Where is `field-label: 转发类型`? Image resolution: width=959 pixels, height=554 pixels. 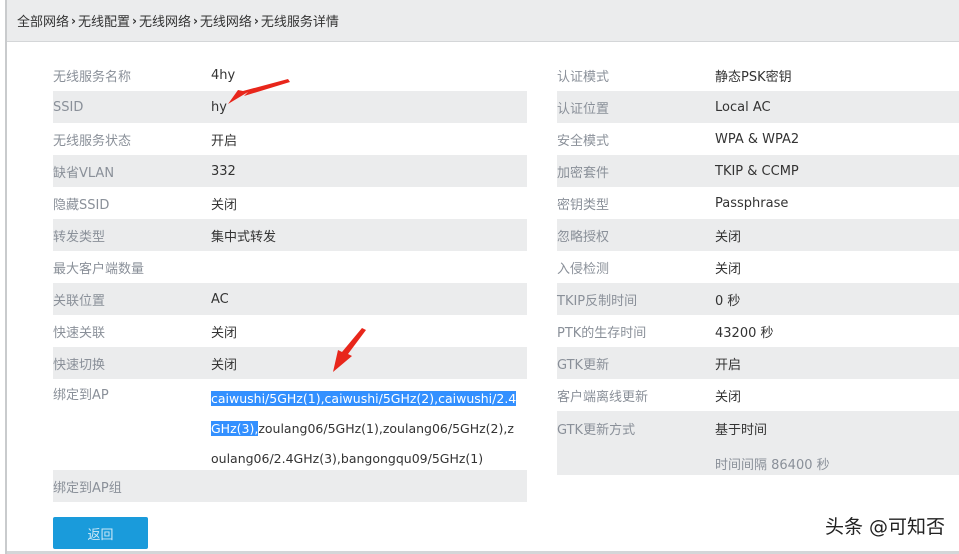 field-label: 转发类型 is located at coordinates (79, 237).